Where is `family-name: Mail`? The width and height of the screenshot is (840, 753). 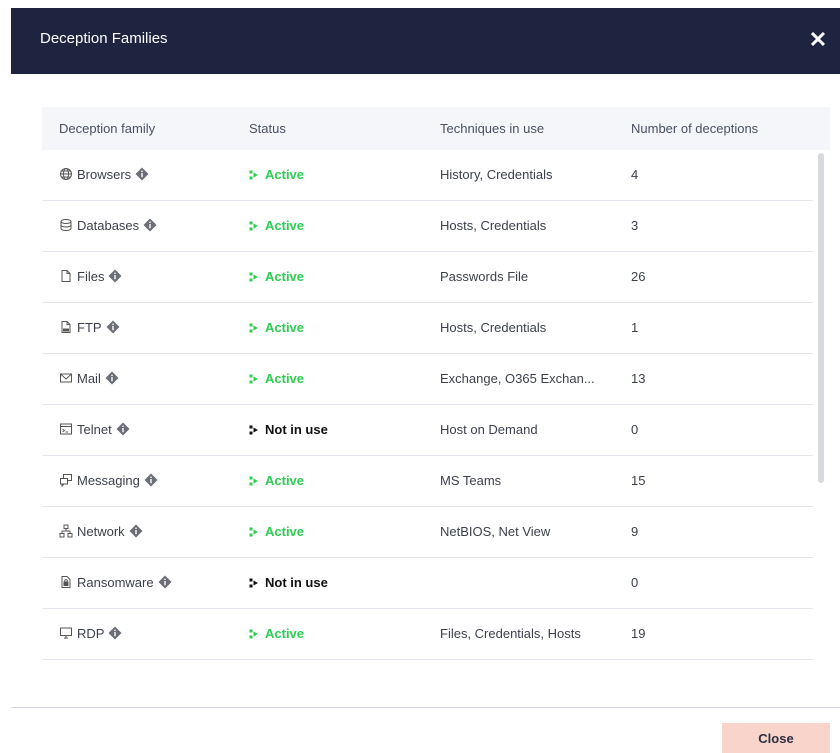
family-name: Mail is located at coordinates (89, 378).